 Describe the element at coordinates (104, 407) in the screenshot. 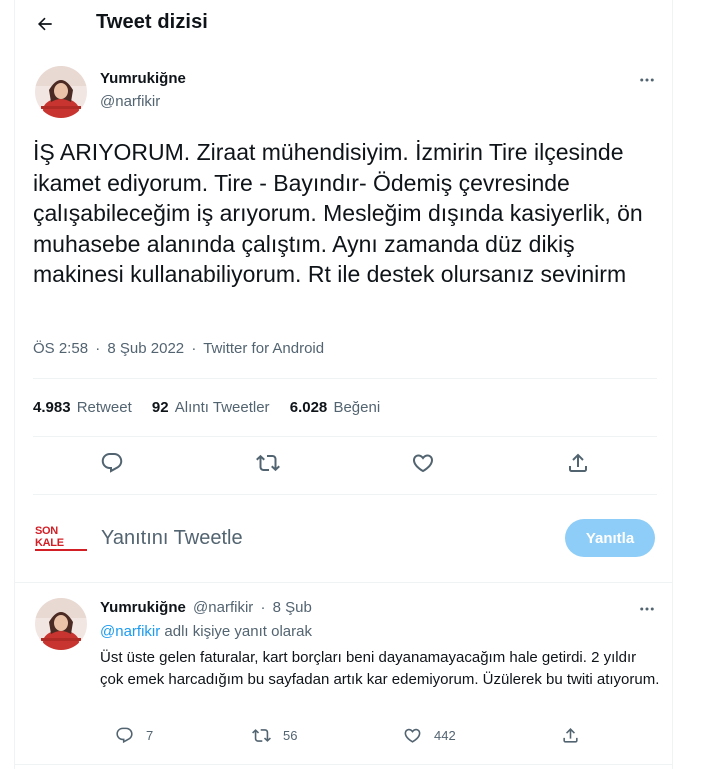

I see `retweets-label: Retweet` at that location.